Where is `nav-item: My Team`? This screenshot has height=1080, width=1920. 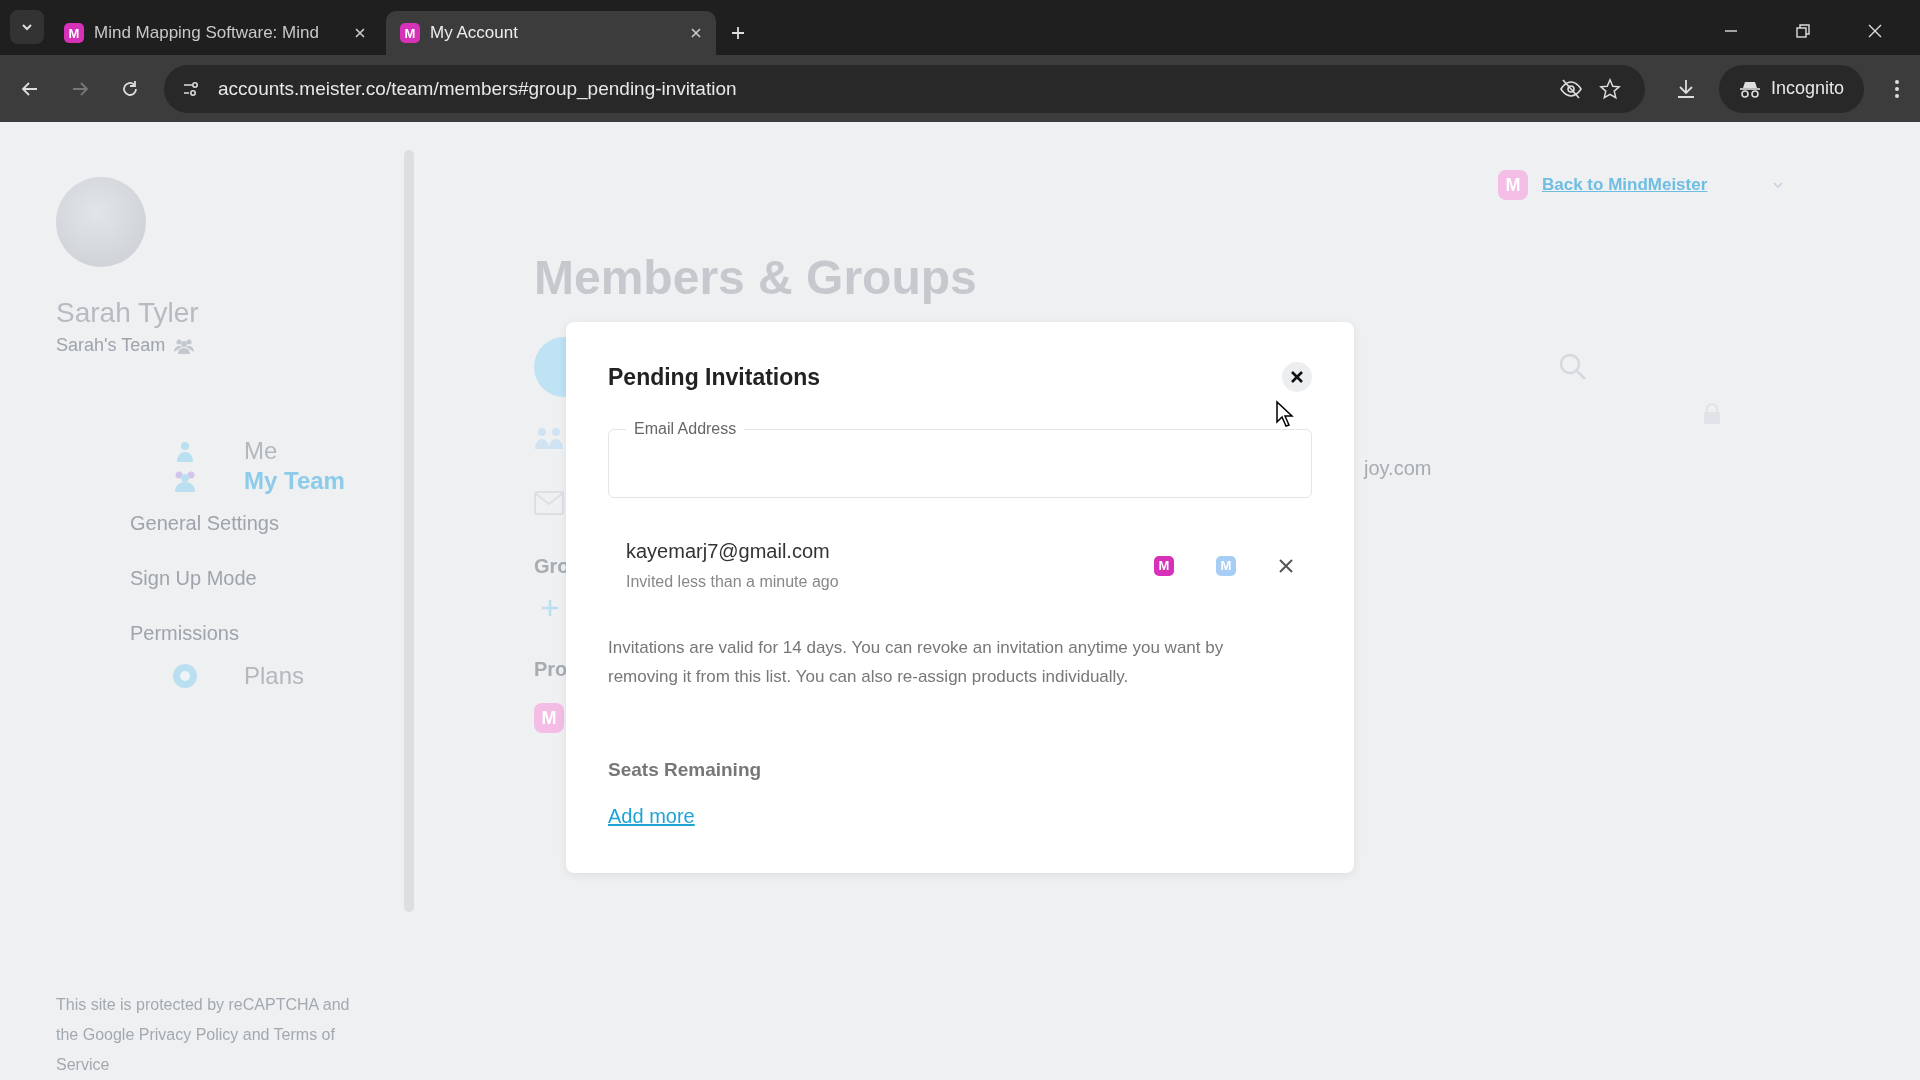
nav-item: My Team is located at coordinates (200, 481).